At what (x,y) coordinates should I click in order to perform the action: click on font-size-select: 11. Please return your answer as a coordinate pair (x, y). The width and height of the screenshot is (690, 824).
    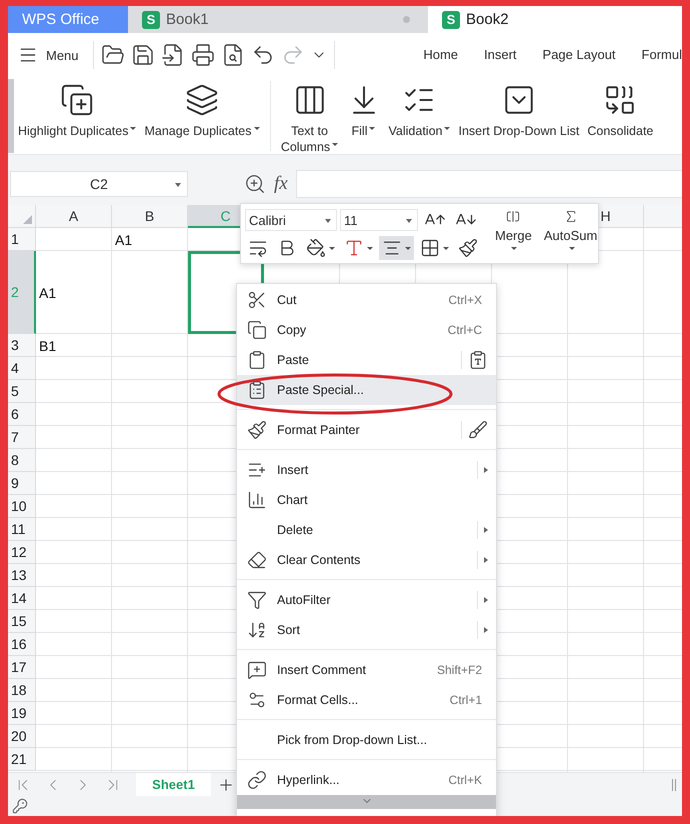
    Looking at the image, I should click on (379, 220).